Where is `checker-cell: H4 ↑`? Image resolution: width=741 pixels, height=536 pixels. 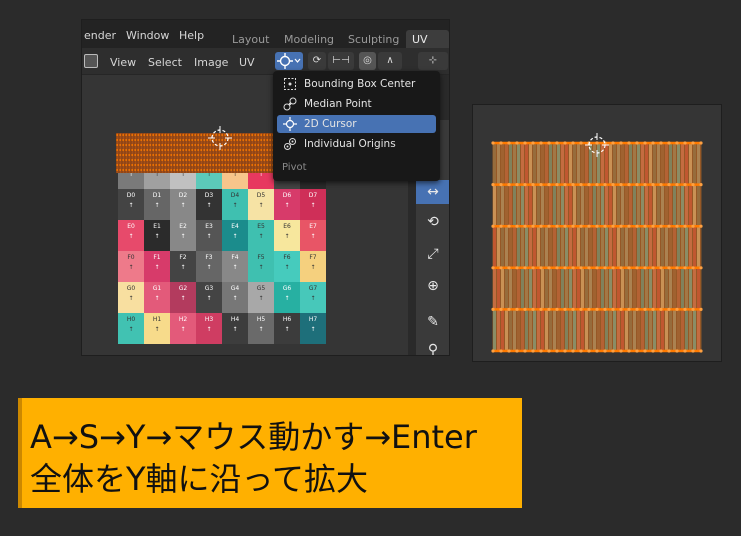 checker-cell: H4 ↑ is located at coordinates (235, 328).